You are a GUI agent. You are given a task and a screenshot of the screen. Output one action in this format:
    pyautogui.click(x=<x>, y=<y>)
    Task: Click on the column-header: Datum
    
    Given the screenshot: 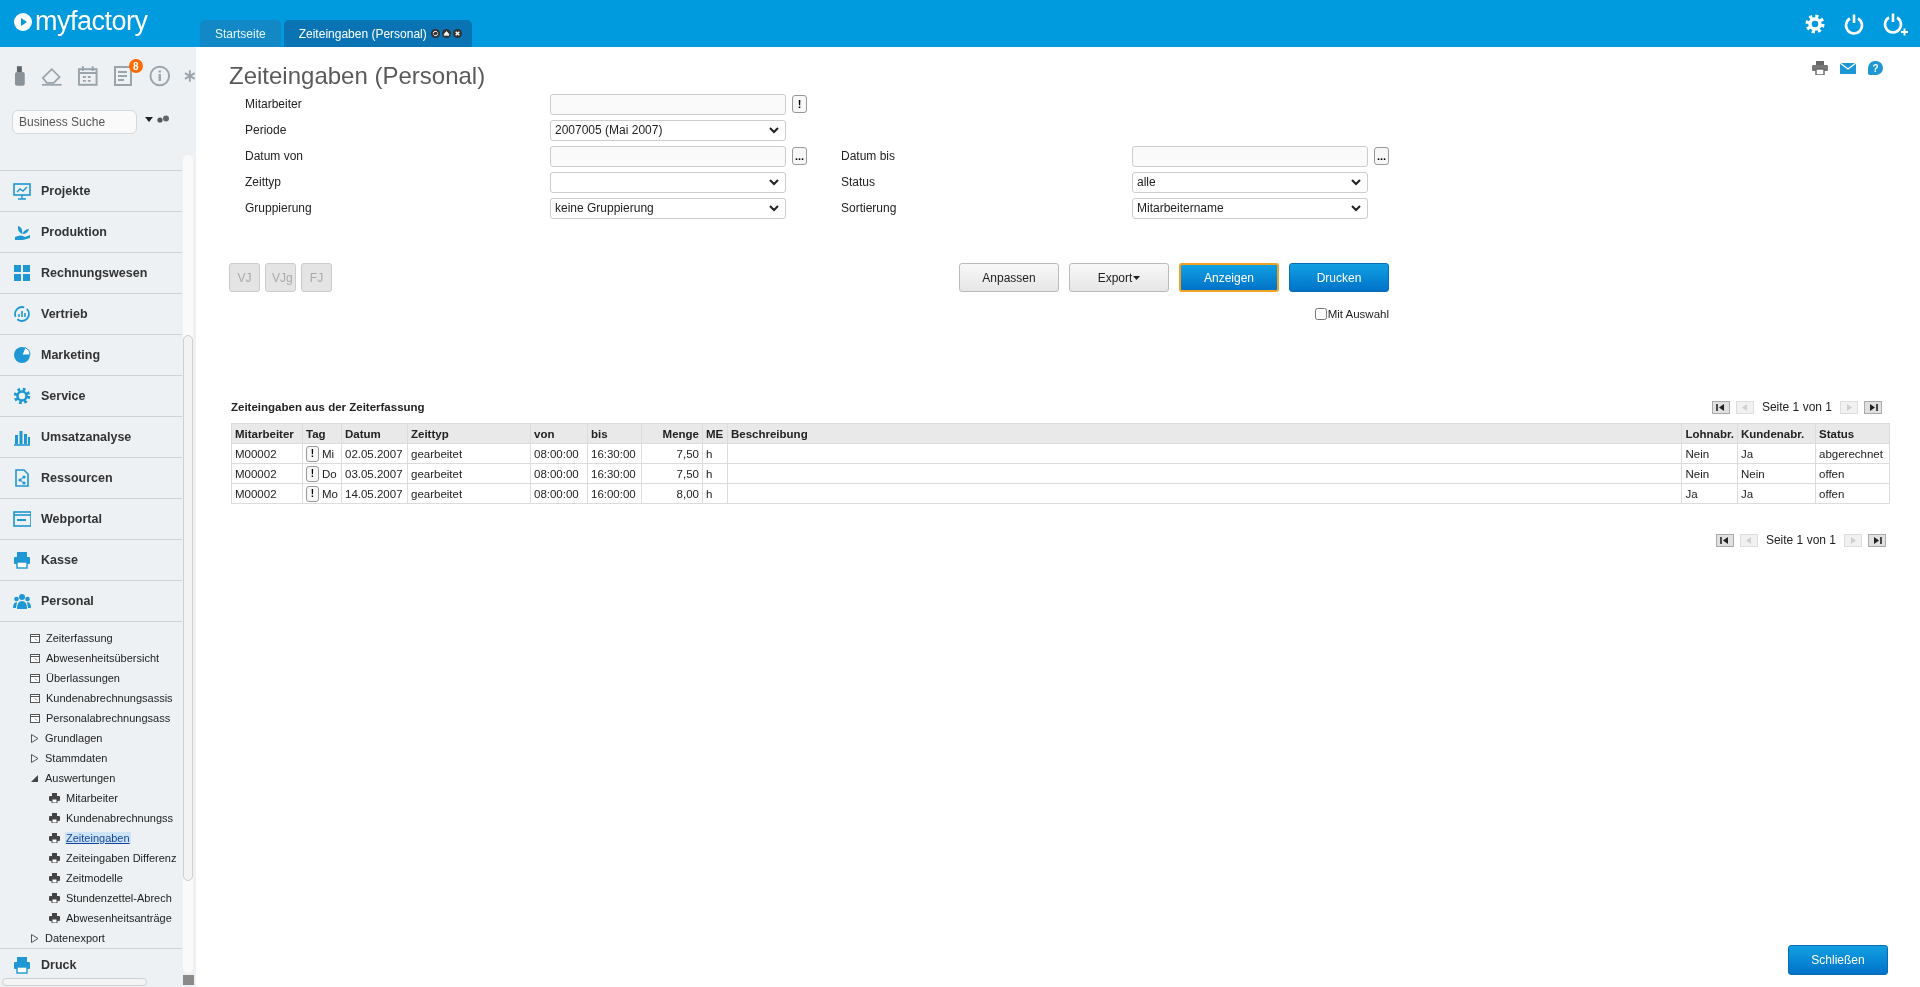 What is the action you would take?
    pyautogui.click(x=374, y=433)
    